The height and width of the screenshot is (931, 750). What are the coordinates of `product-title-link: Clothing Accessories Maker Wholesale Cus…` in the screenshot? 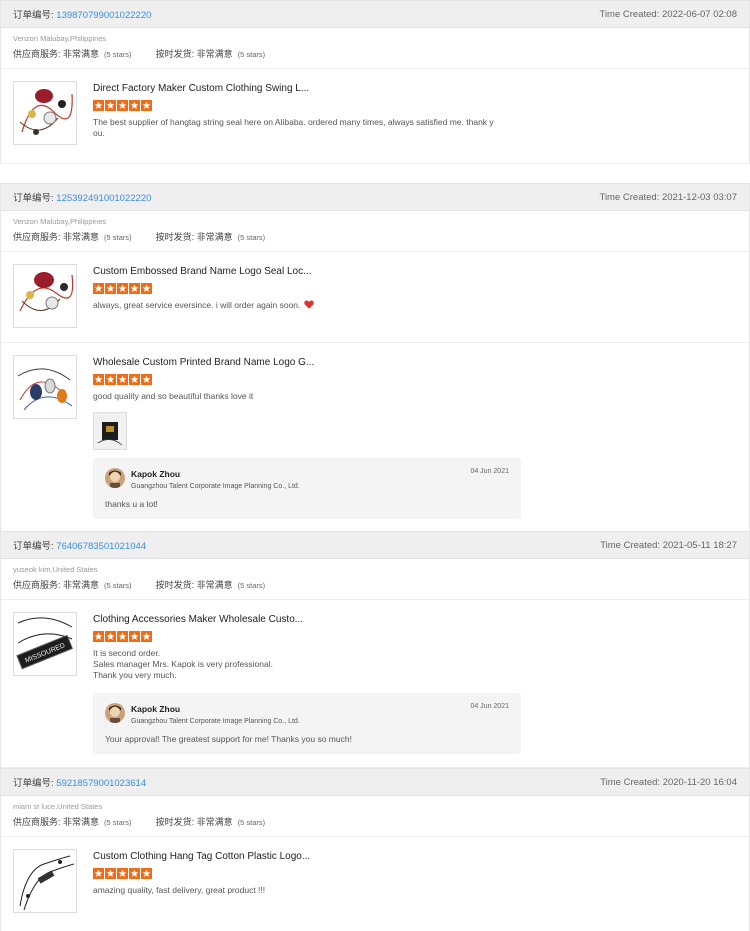 It's located at (415, 619).